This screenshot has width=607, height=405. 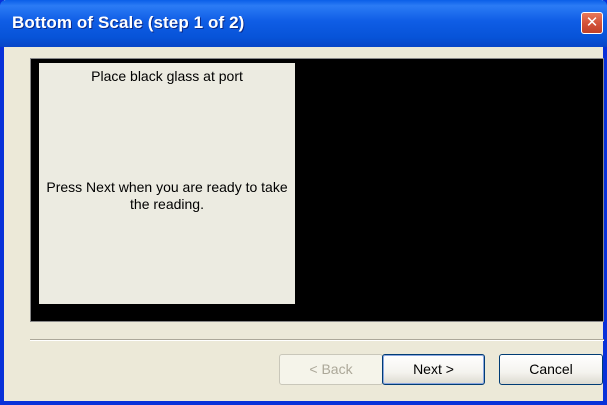 I want to click on close-icon: ✕, so click(x=592, y=22).